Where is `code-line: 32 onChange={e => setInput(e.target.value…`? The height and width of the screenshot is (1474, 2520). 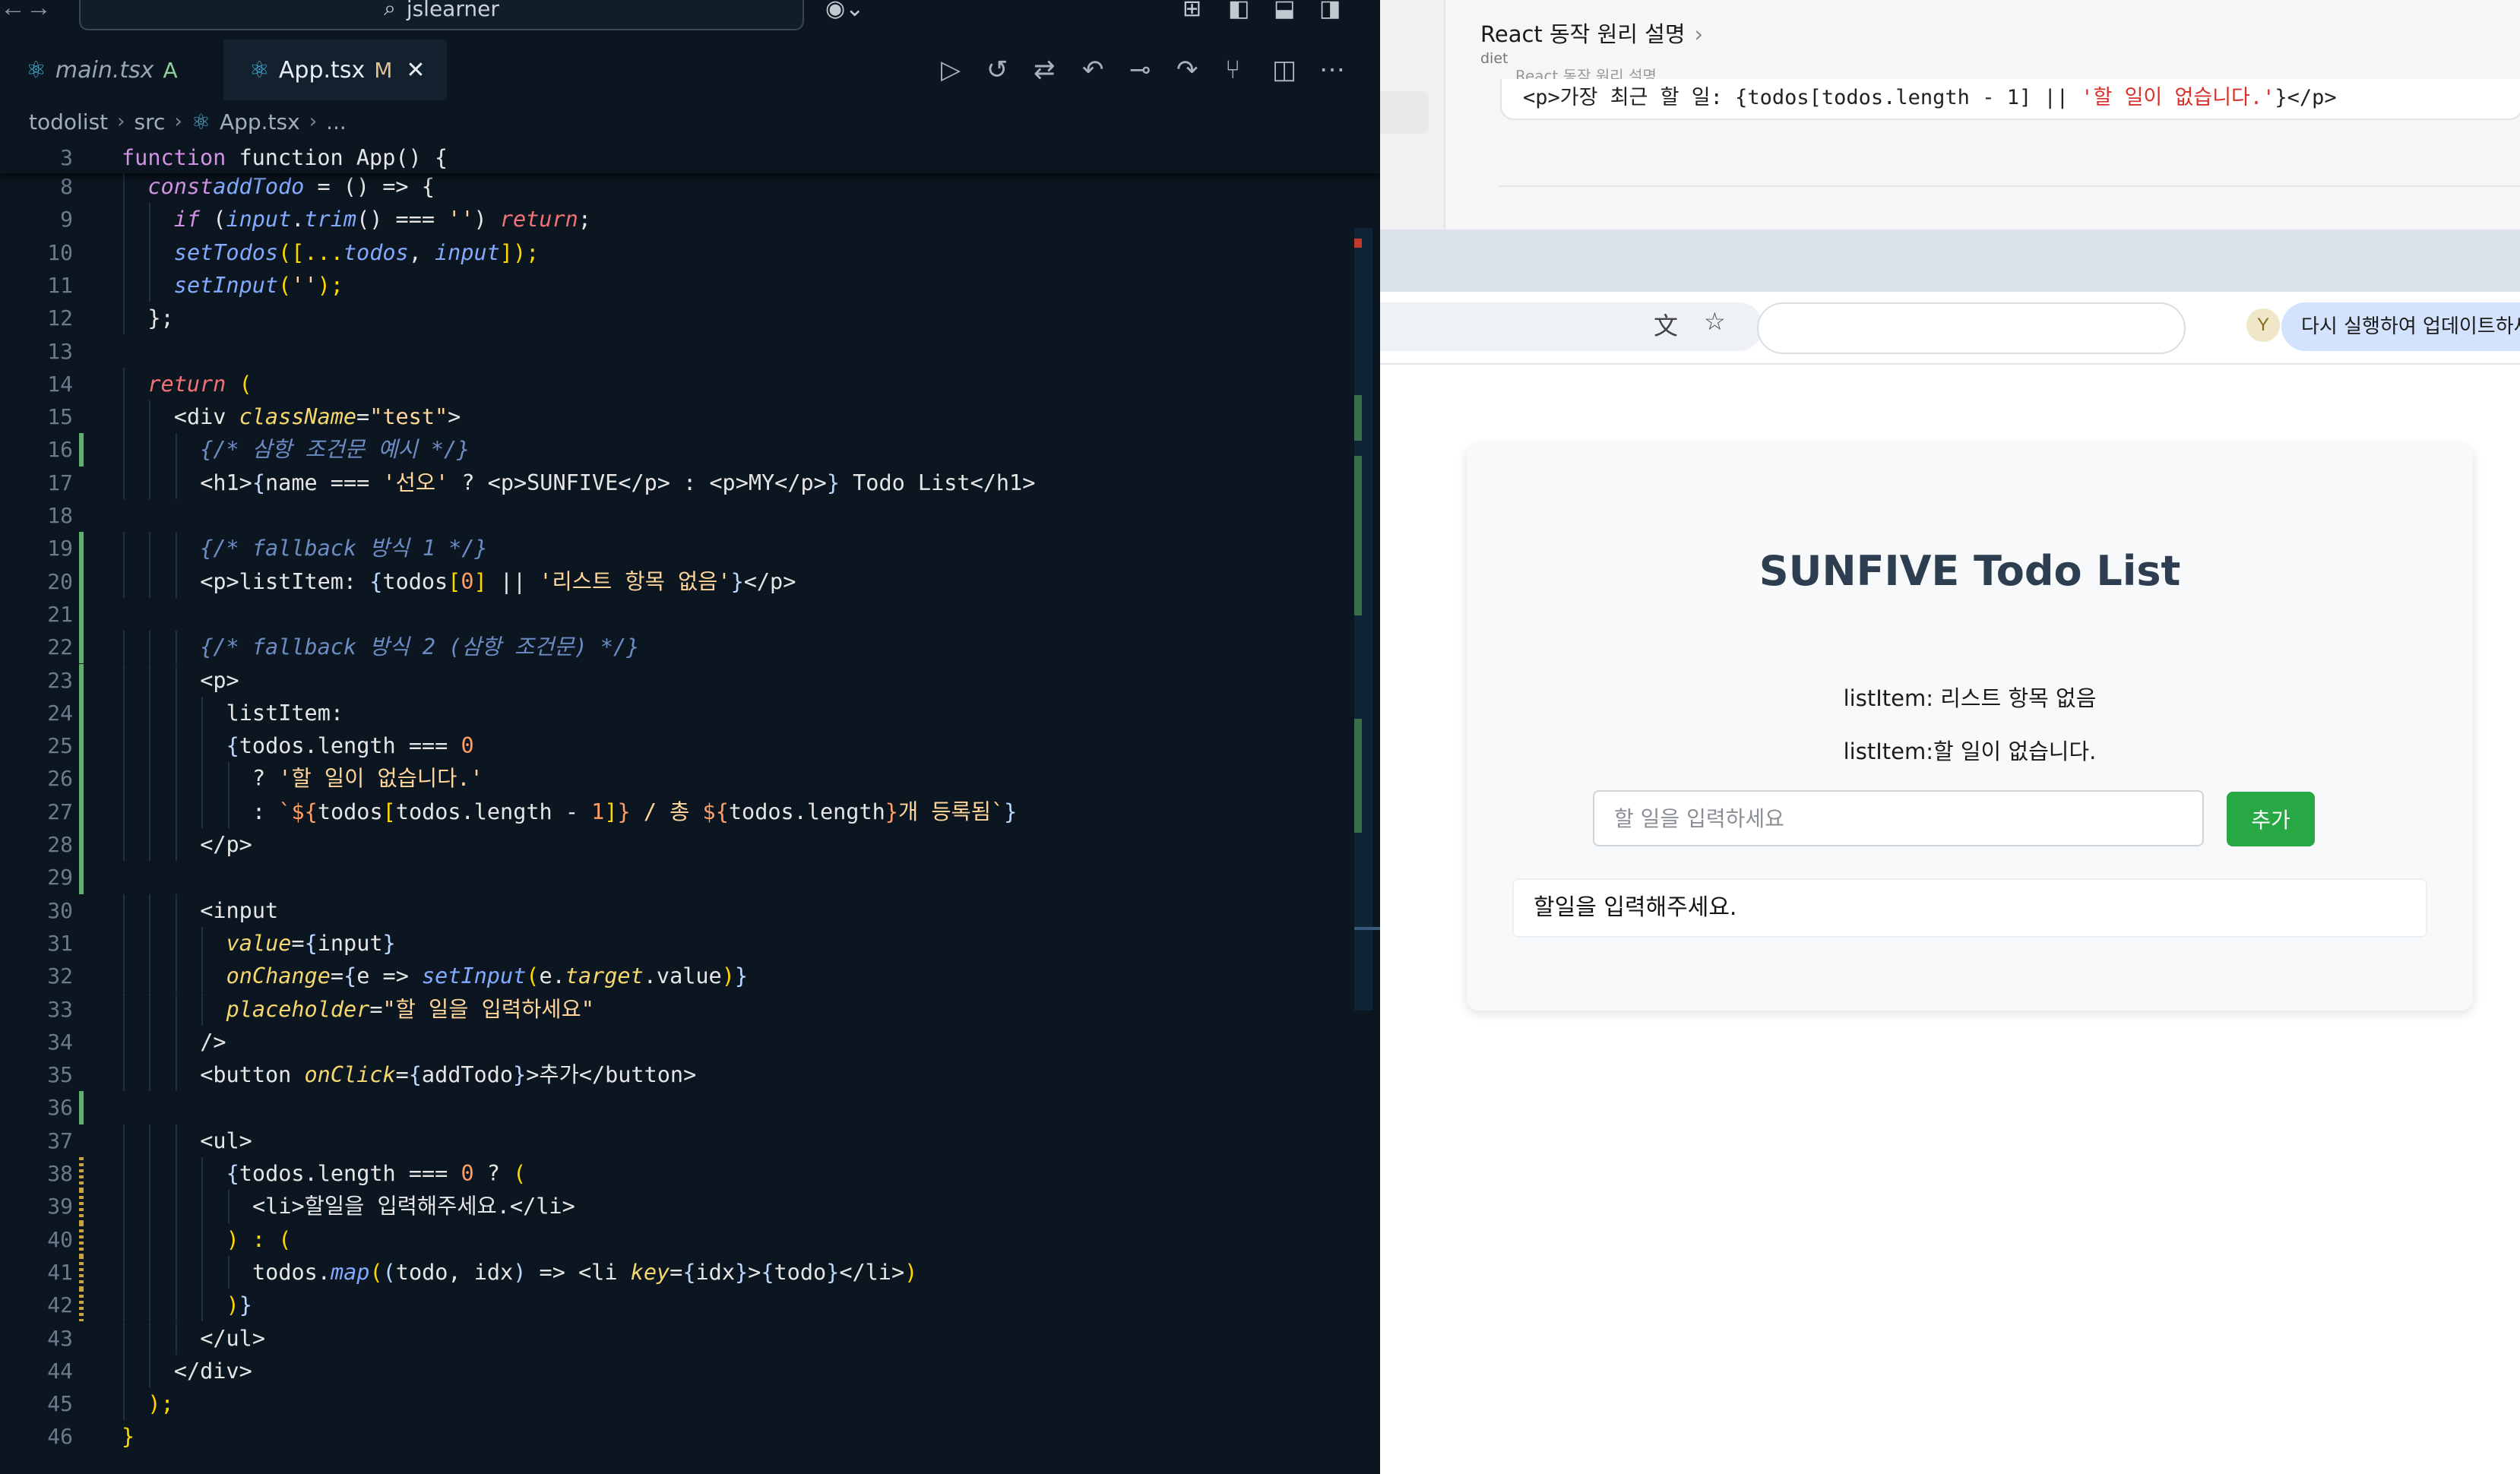 code-line: 32 onChange={e => setInput(e.target.value… is located at coordinates (676, 976).